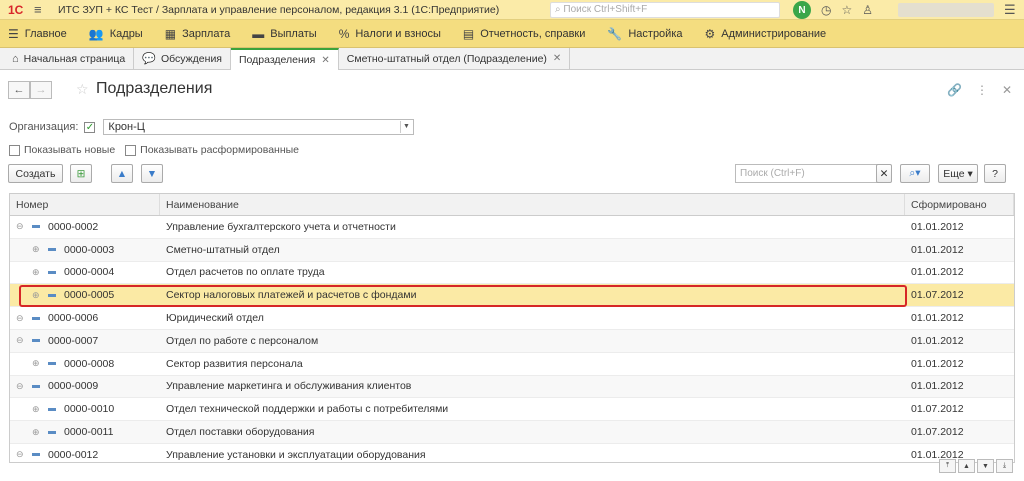  What do you see at coordinates (846, 10) in the screenshot?
I see `favorites-star-icon: ☆` at bounding box center [846, 10].